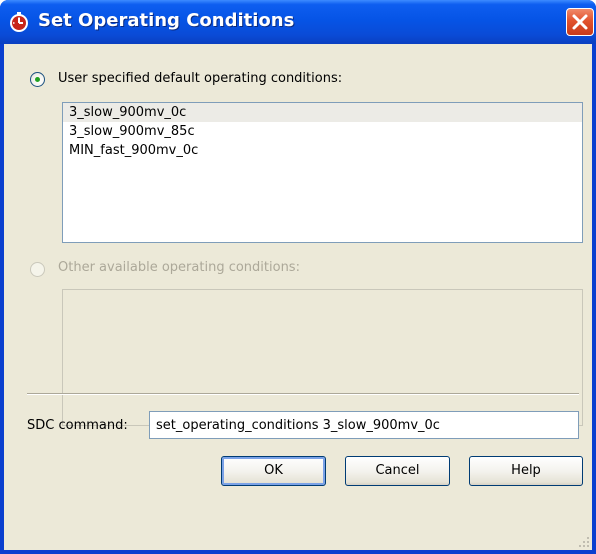 Image resolution: width=596 pixels, height=554 pixels. I want to click on list-item: MIN_fast_900mv_0c, so click(322, 150).